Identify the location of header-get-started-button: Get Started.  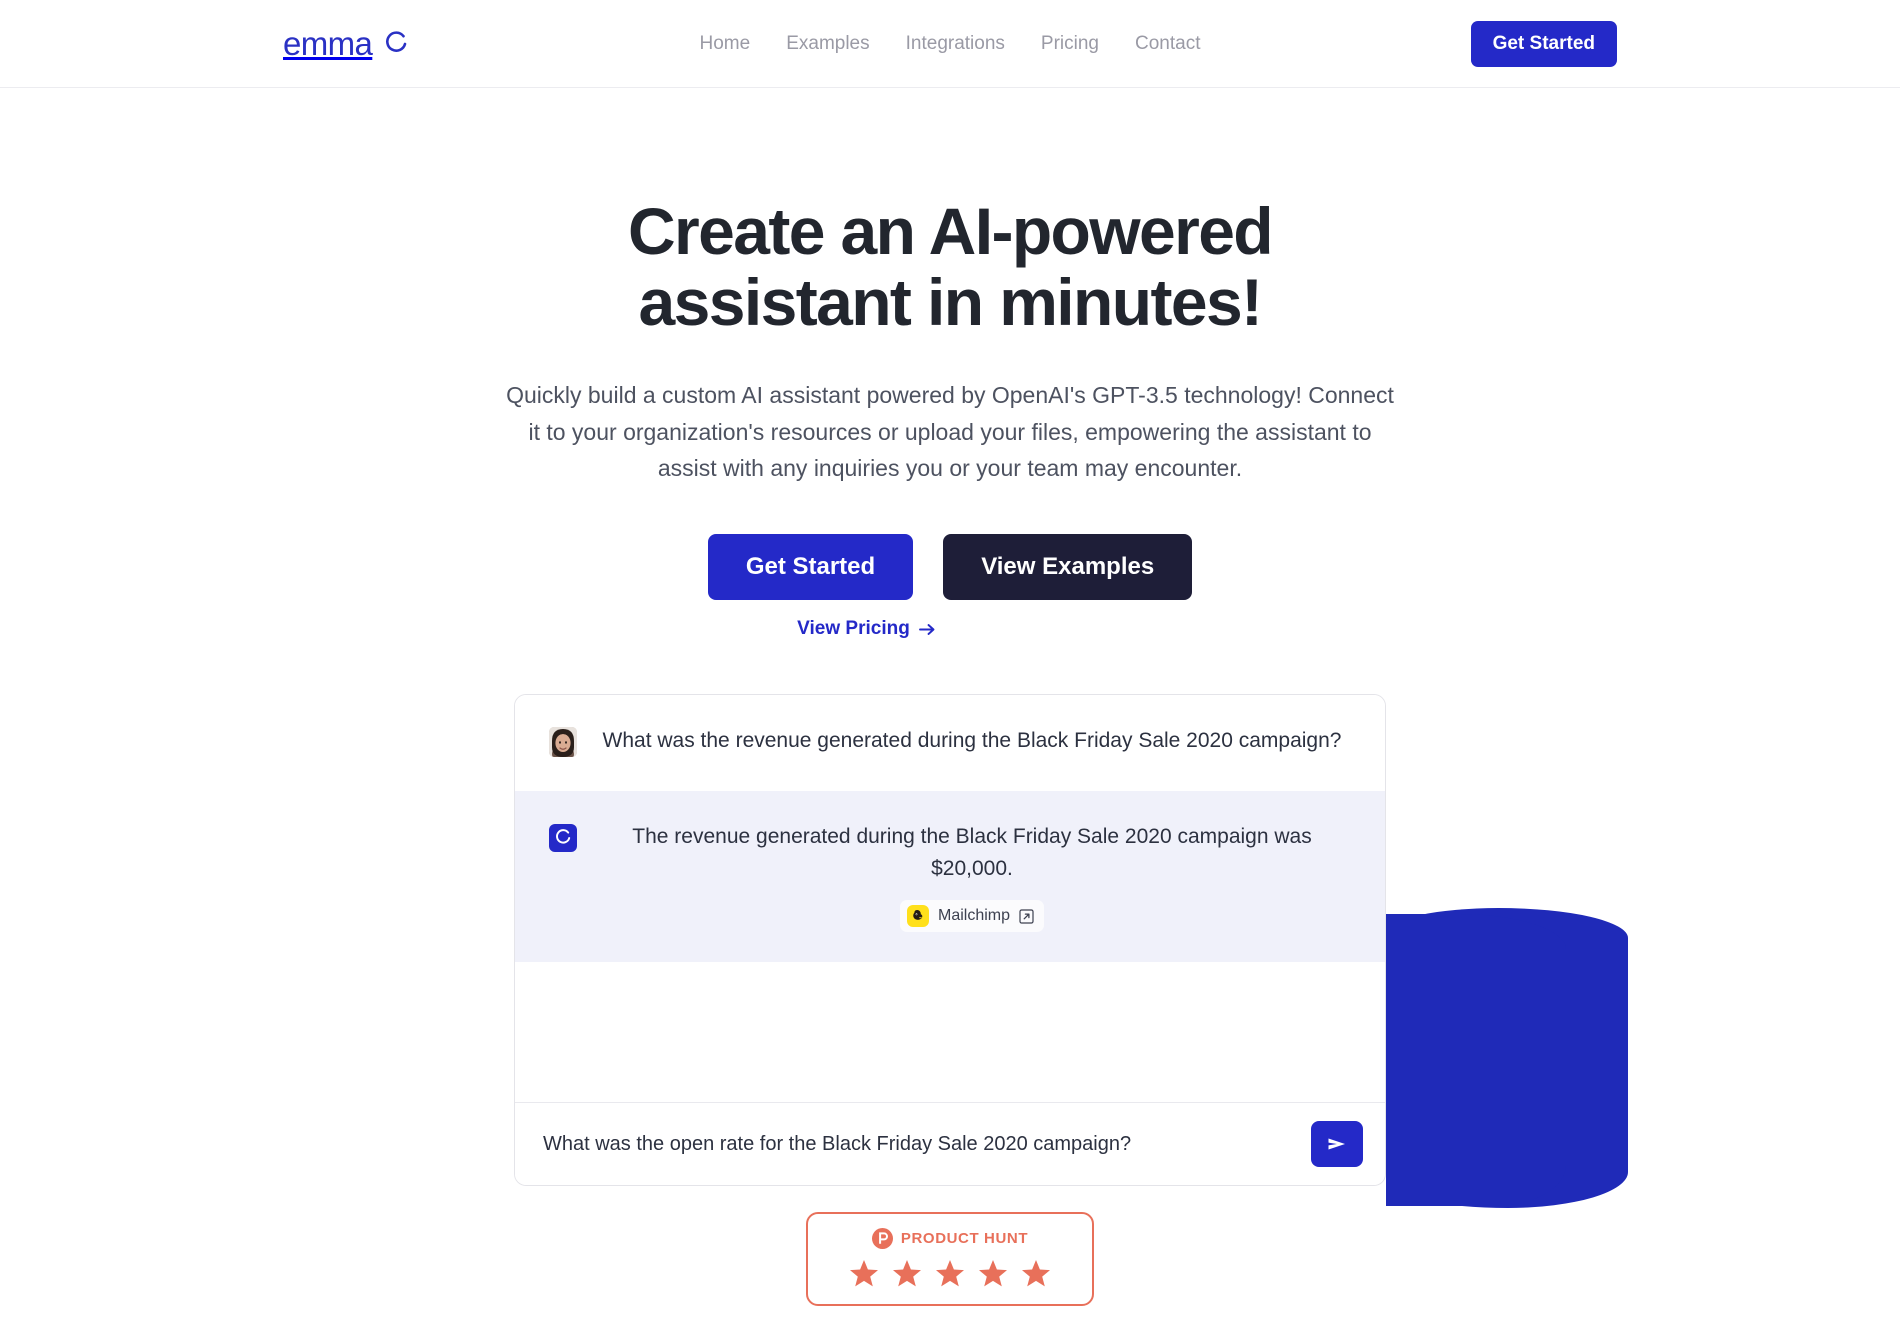
(1543, 43).